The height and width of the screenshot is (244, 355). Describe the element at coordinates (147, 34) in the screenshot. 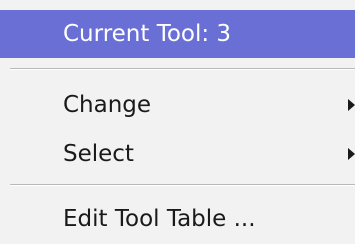

I see `current-tool-label: Current Tool: 3` at that location.